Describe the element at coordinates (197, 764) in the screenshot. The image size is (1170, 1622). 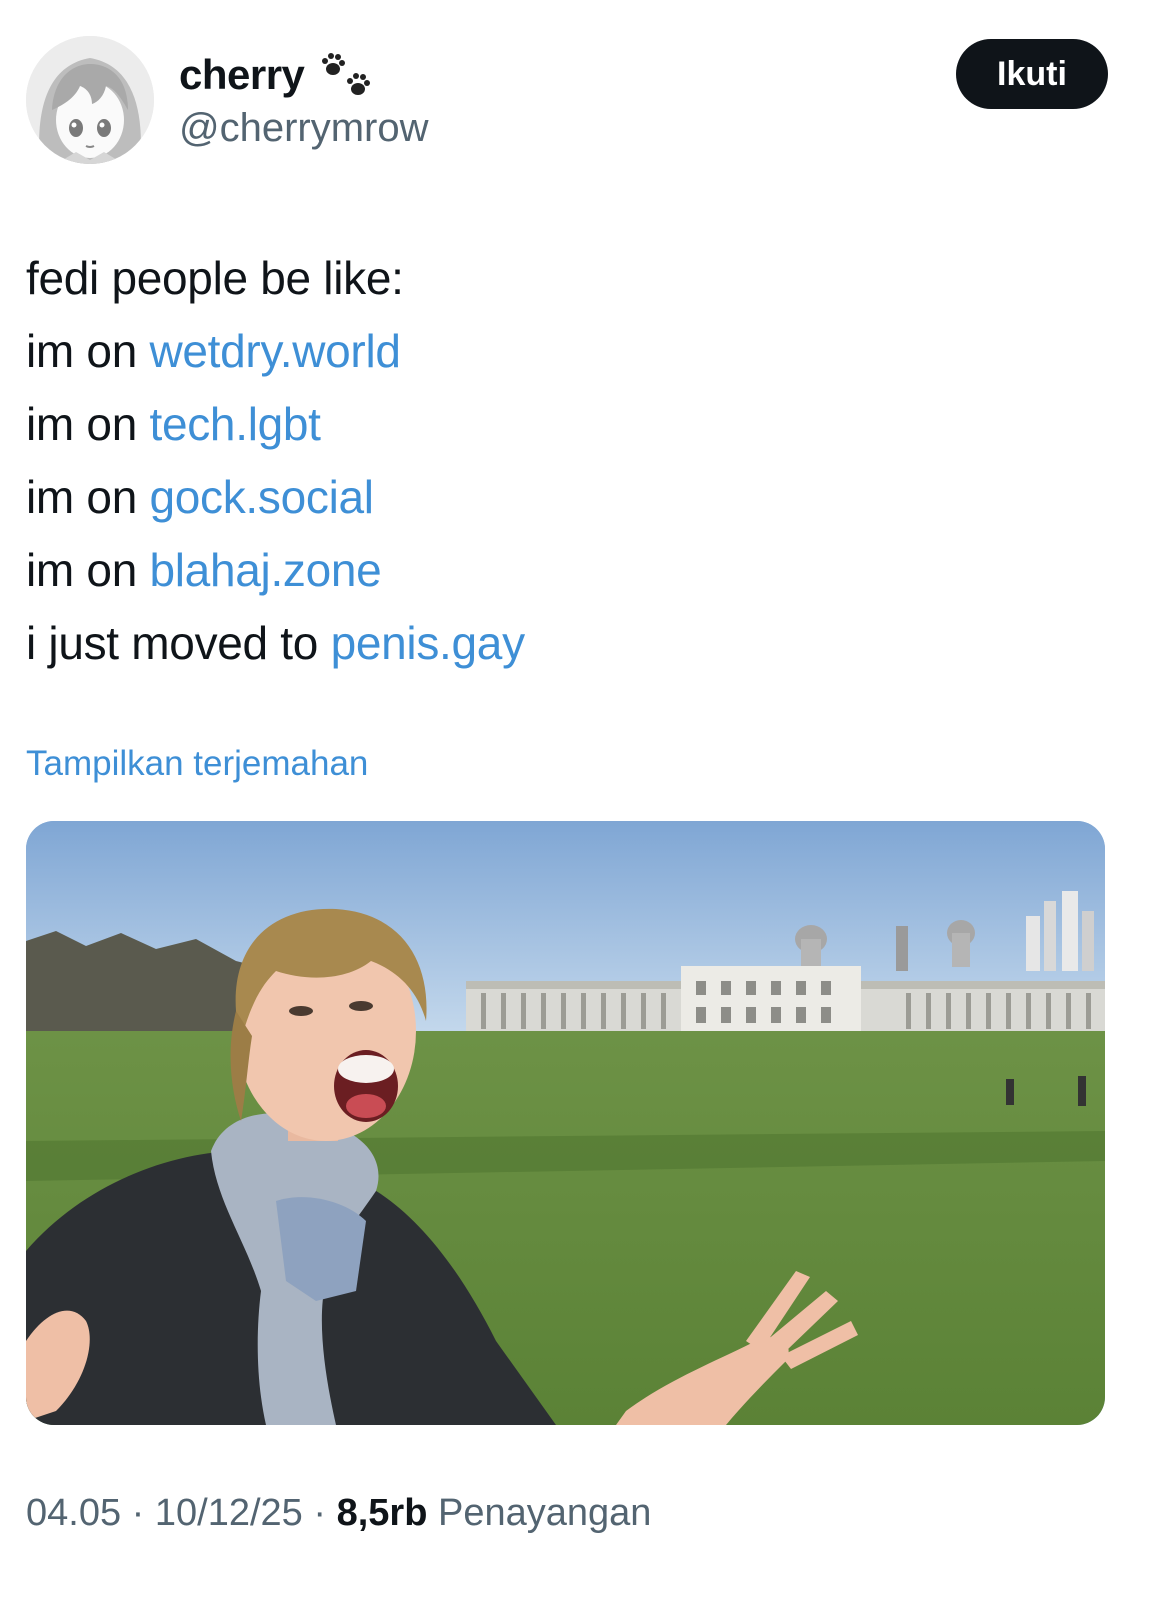
I see `show-translation-link: Tampilkan terjemahan` at that location.